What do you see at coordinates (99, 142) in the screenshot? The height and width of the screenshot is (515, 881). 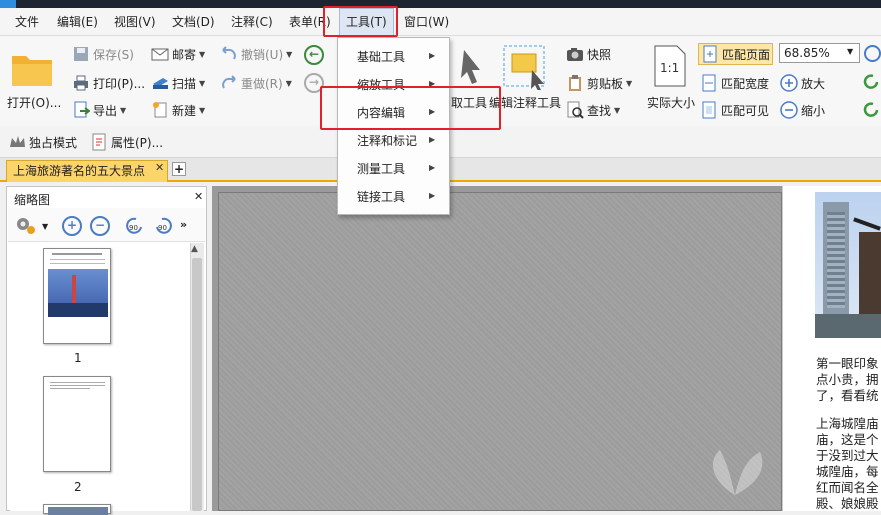 I see `properties-icon` at bounding box center [99, 142].